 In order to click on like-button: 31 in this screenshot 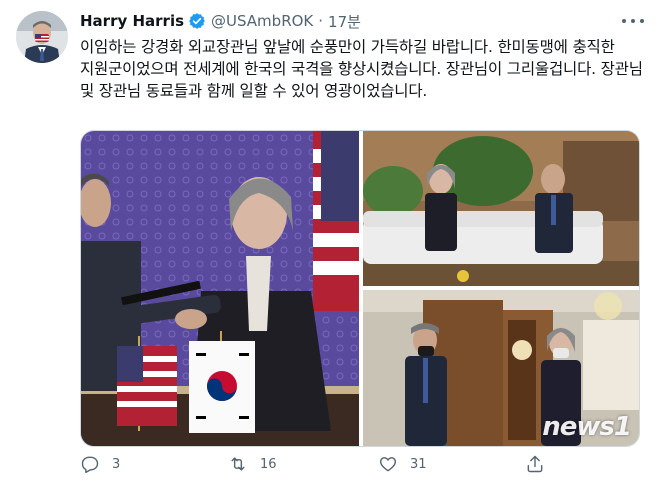, I will do `click(402, 464)`.